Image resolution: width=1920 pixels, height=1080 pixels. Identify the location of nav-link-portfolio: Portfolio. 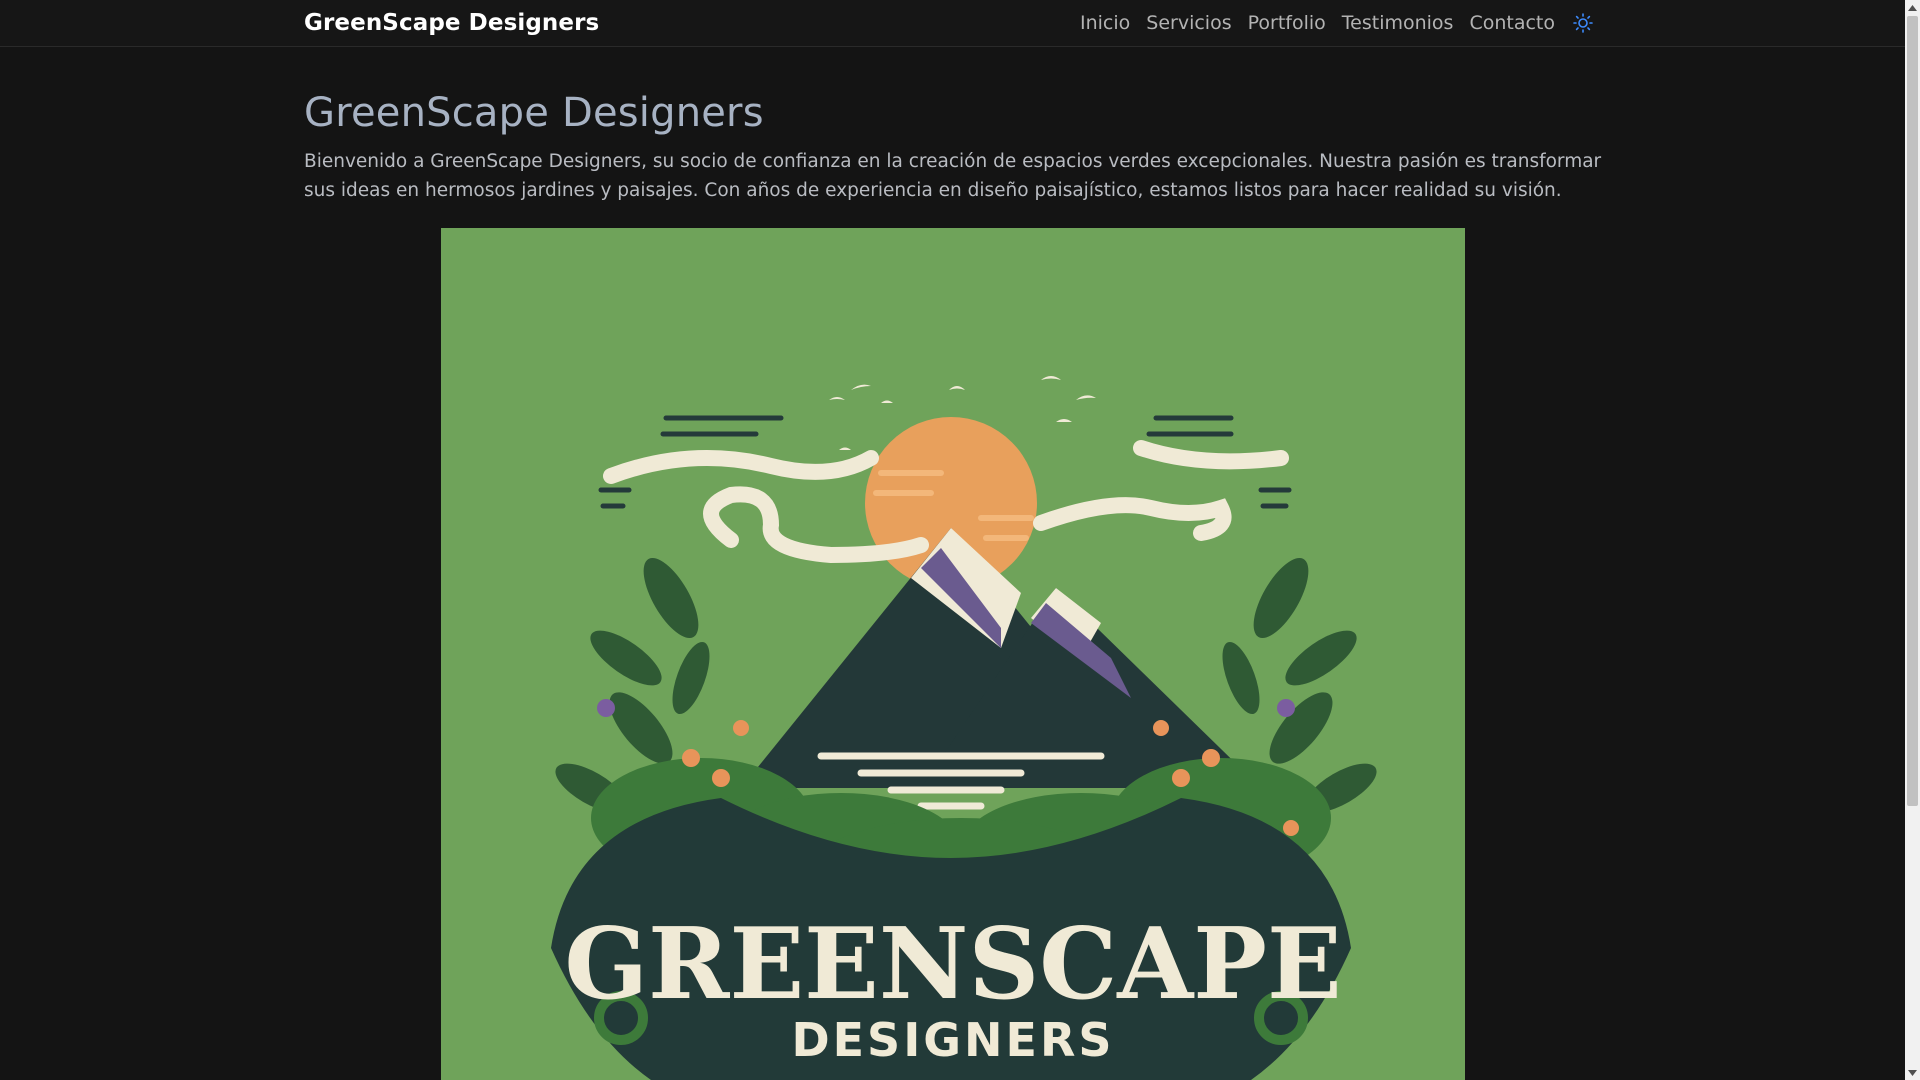
(1287, 23).